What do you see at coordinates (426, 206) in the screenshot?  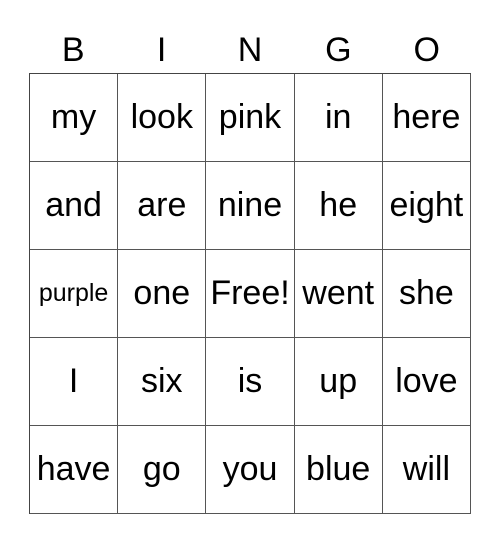 I see `bingo-cell: eight` at bounding box center [426, 206].